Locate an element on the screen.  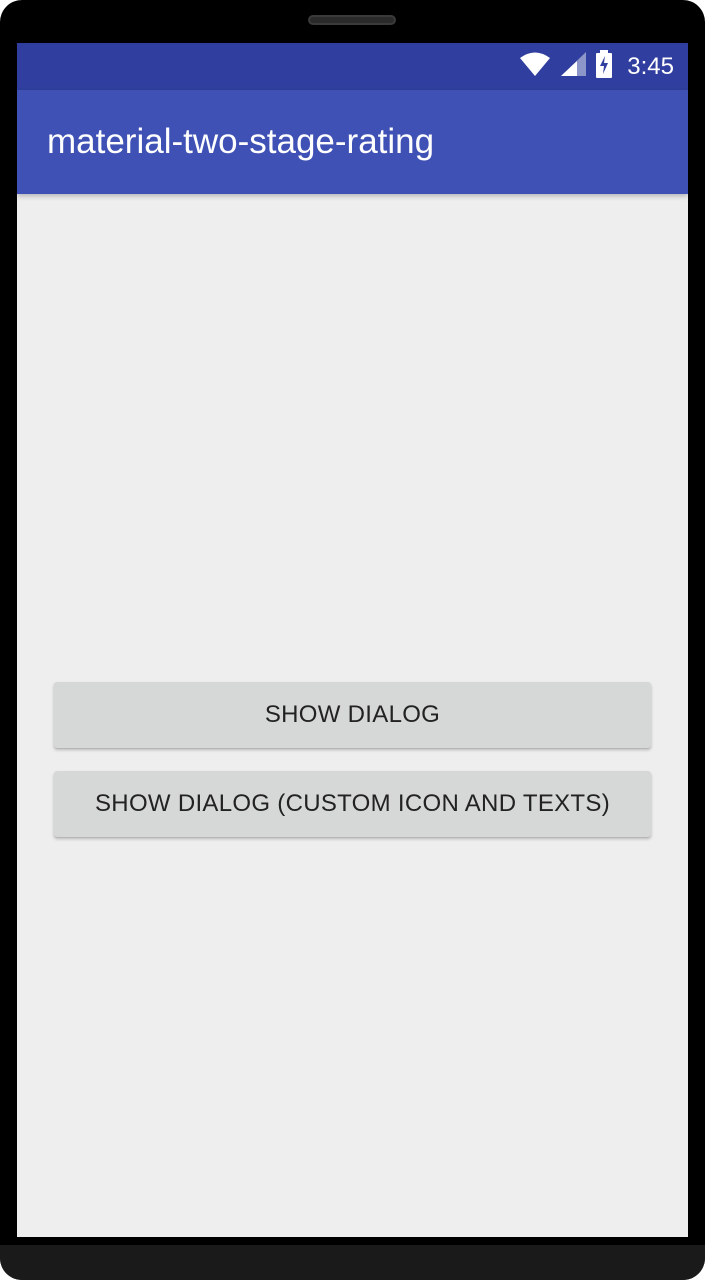
status-bar: 3:45 is located at coordinates (352, 66).